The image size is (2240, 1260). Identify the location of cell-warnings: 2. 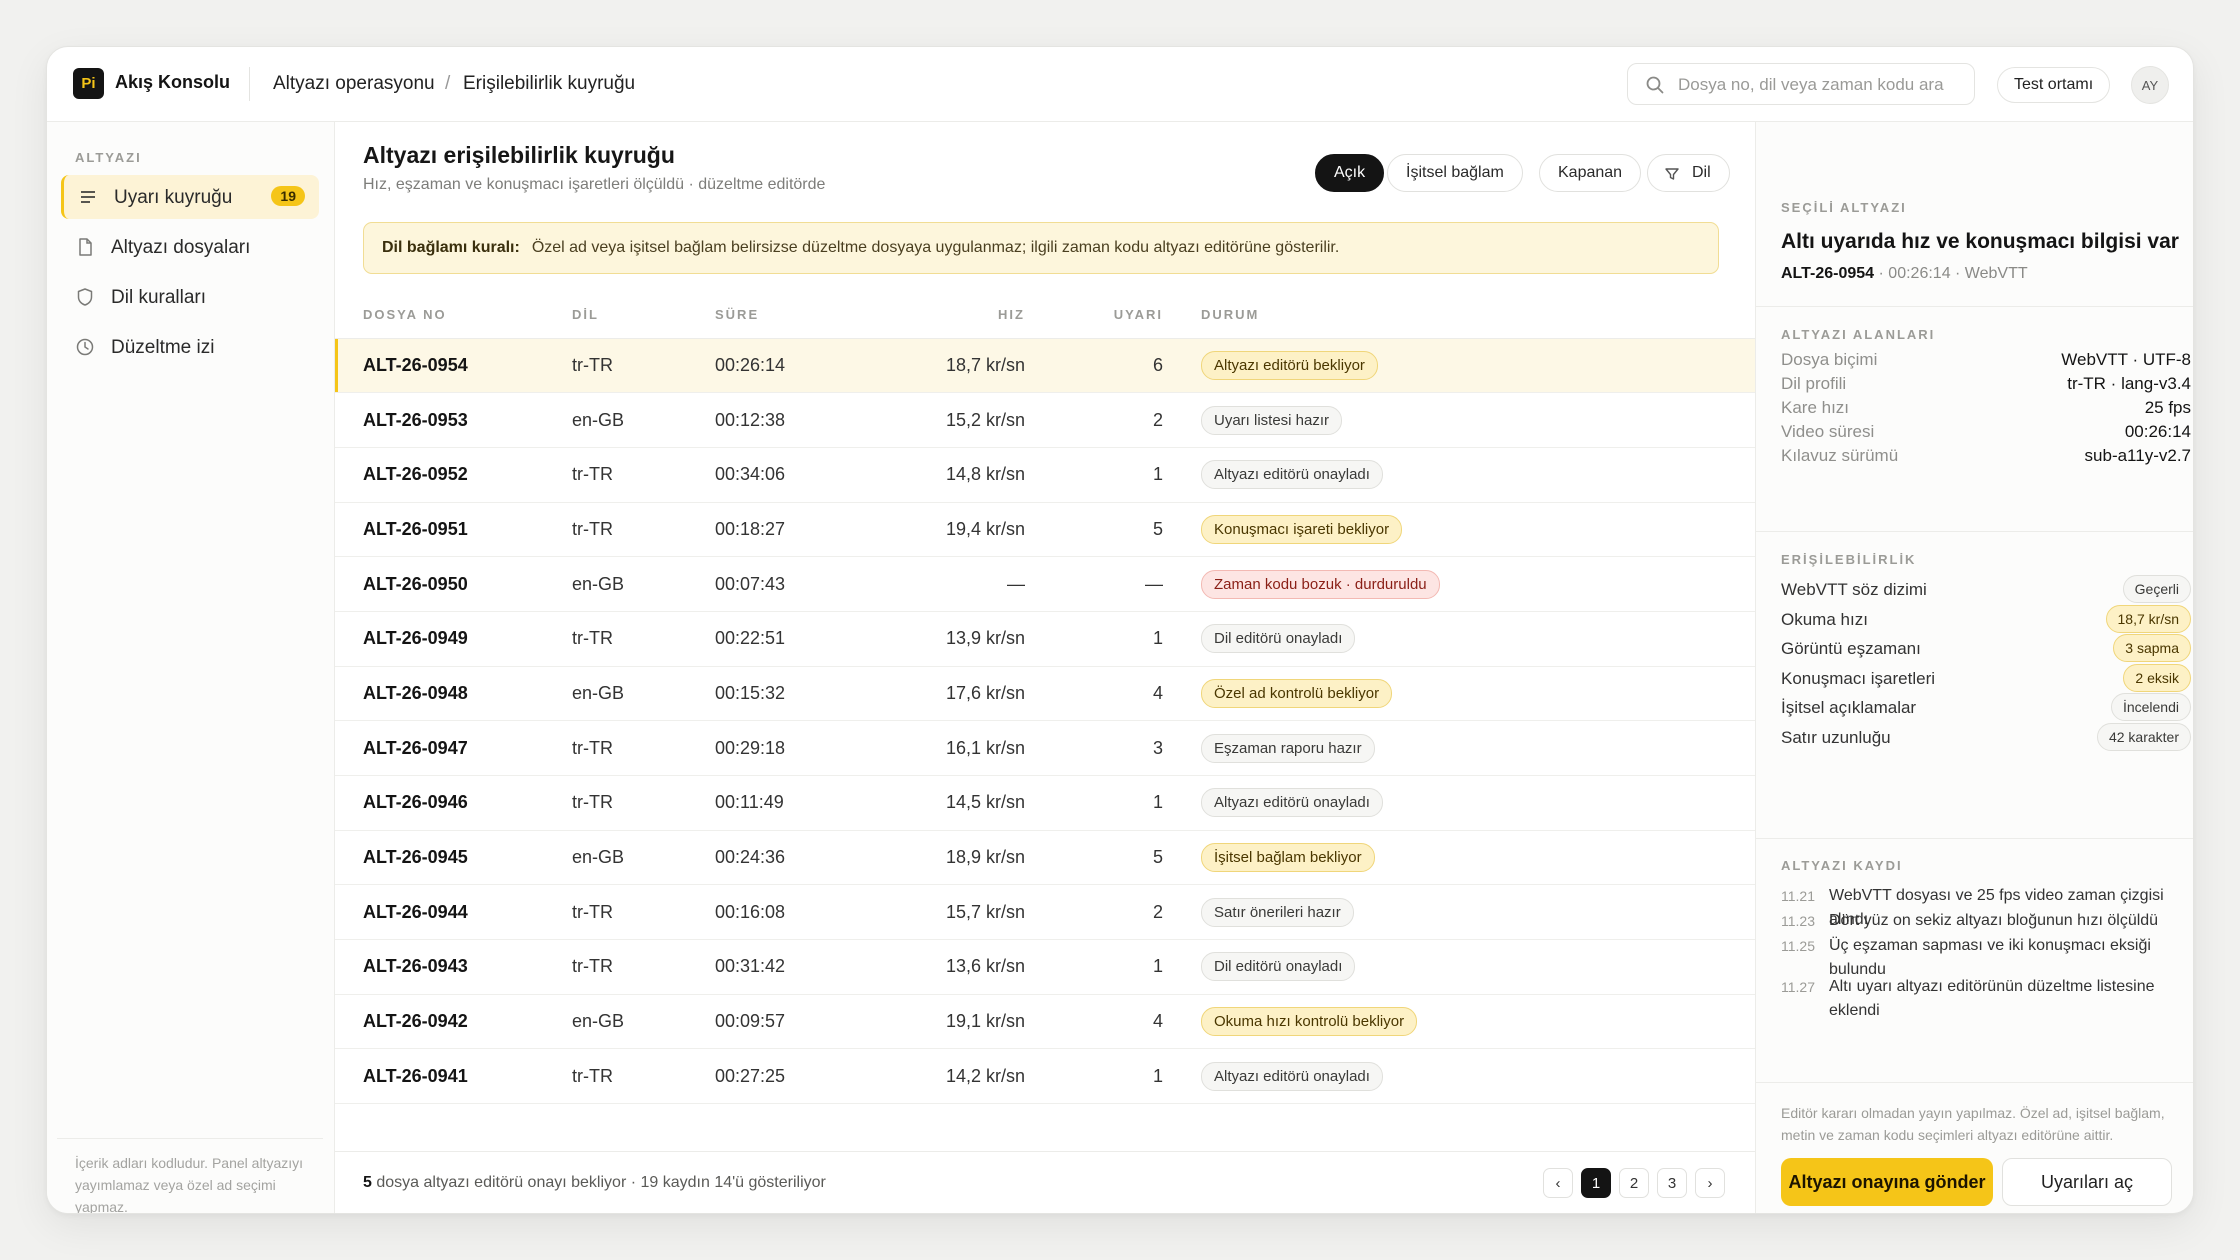
(1094, 420).